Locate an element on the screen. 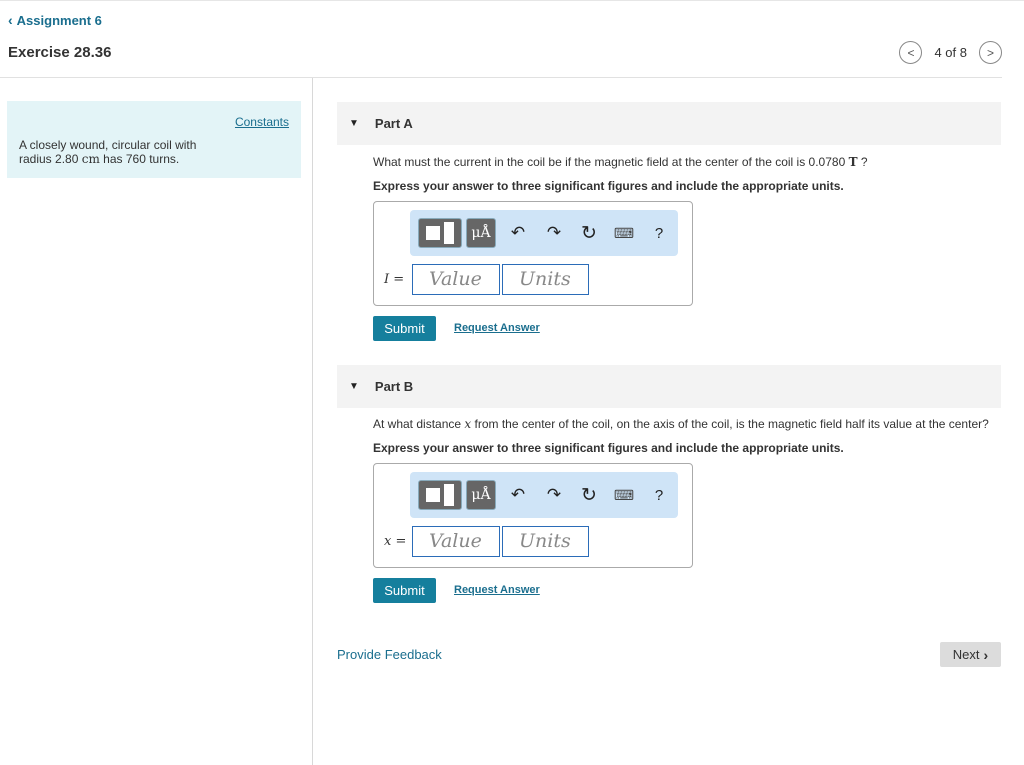  problem-text-post: has 760 turns. is located at coordinates (139, 159).